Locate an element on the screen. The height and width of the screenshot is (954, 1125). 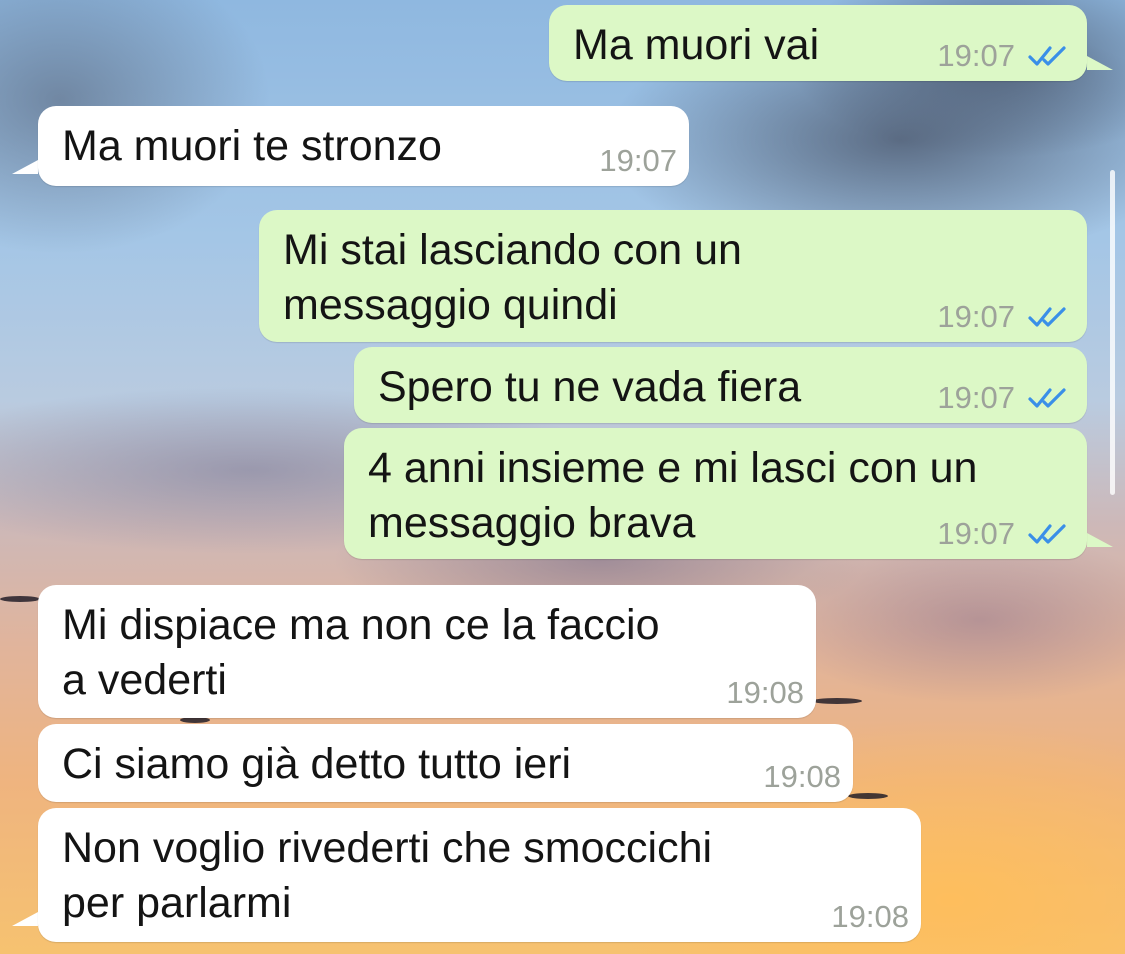
chat-scrollbar is located at coordinates (1112, 332).